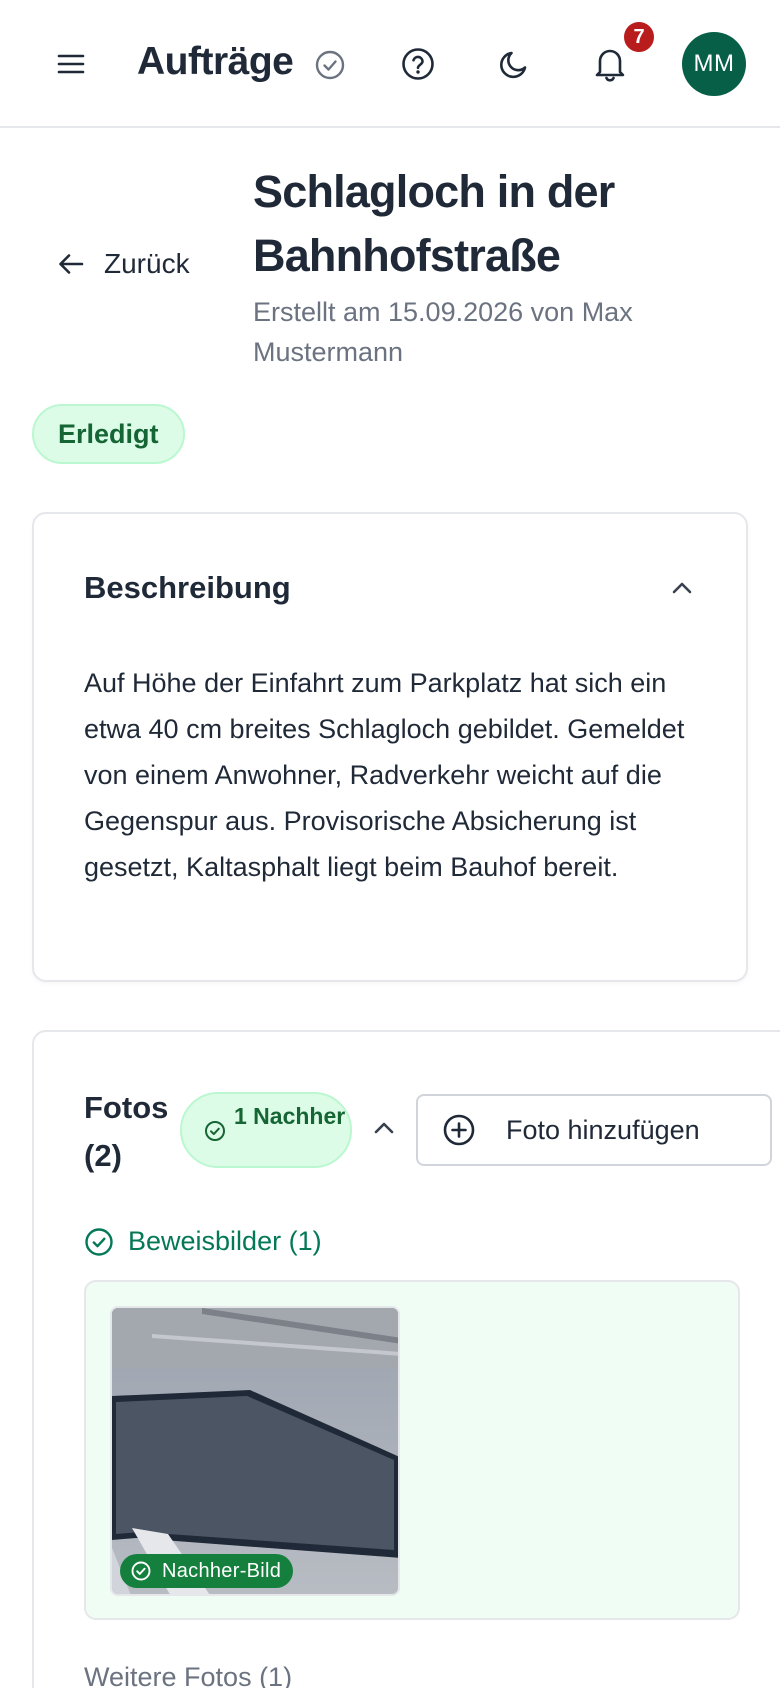  I want to click on evidence-heading: Beweisbilder (1), so click(203, 1241).